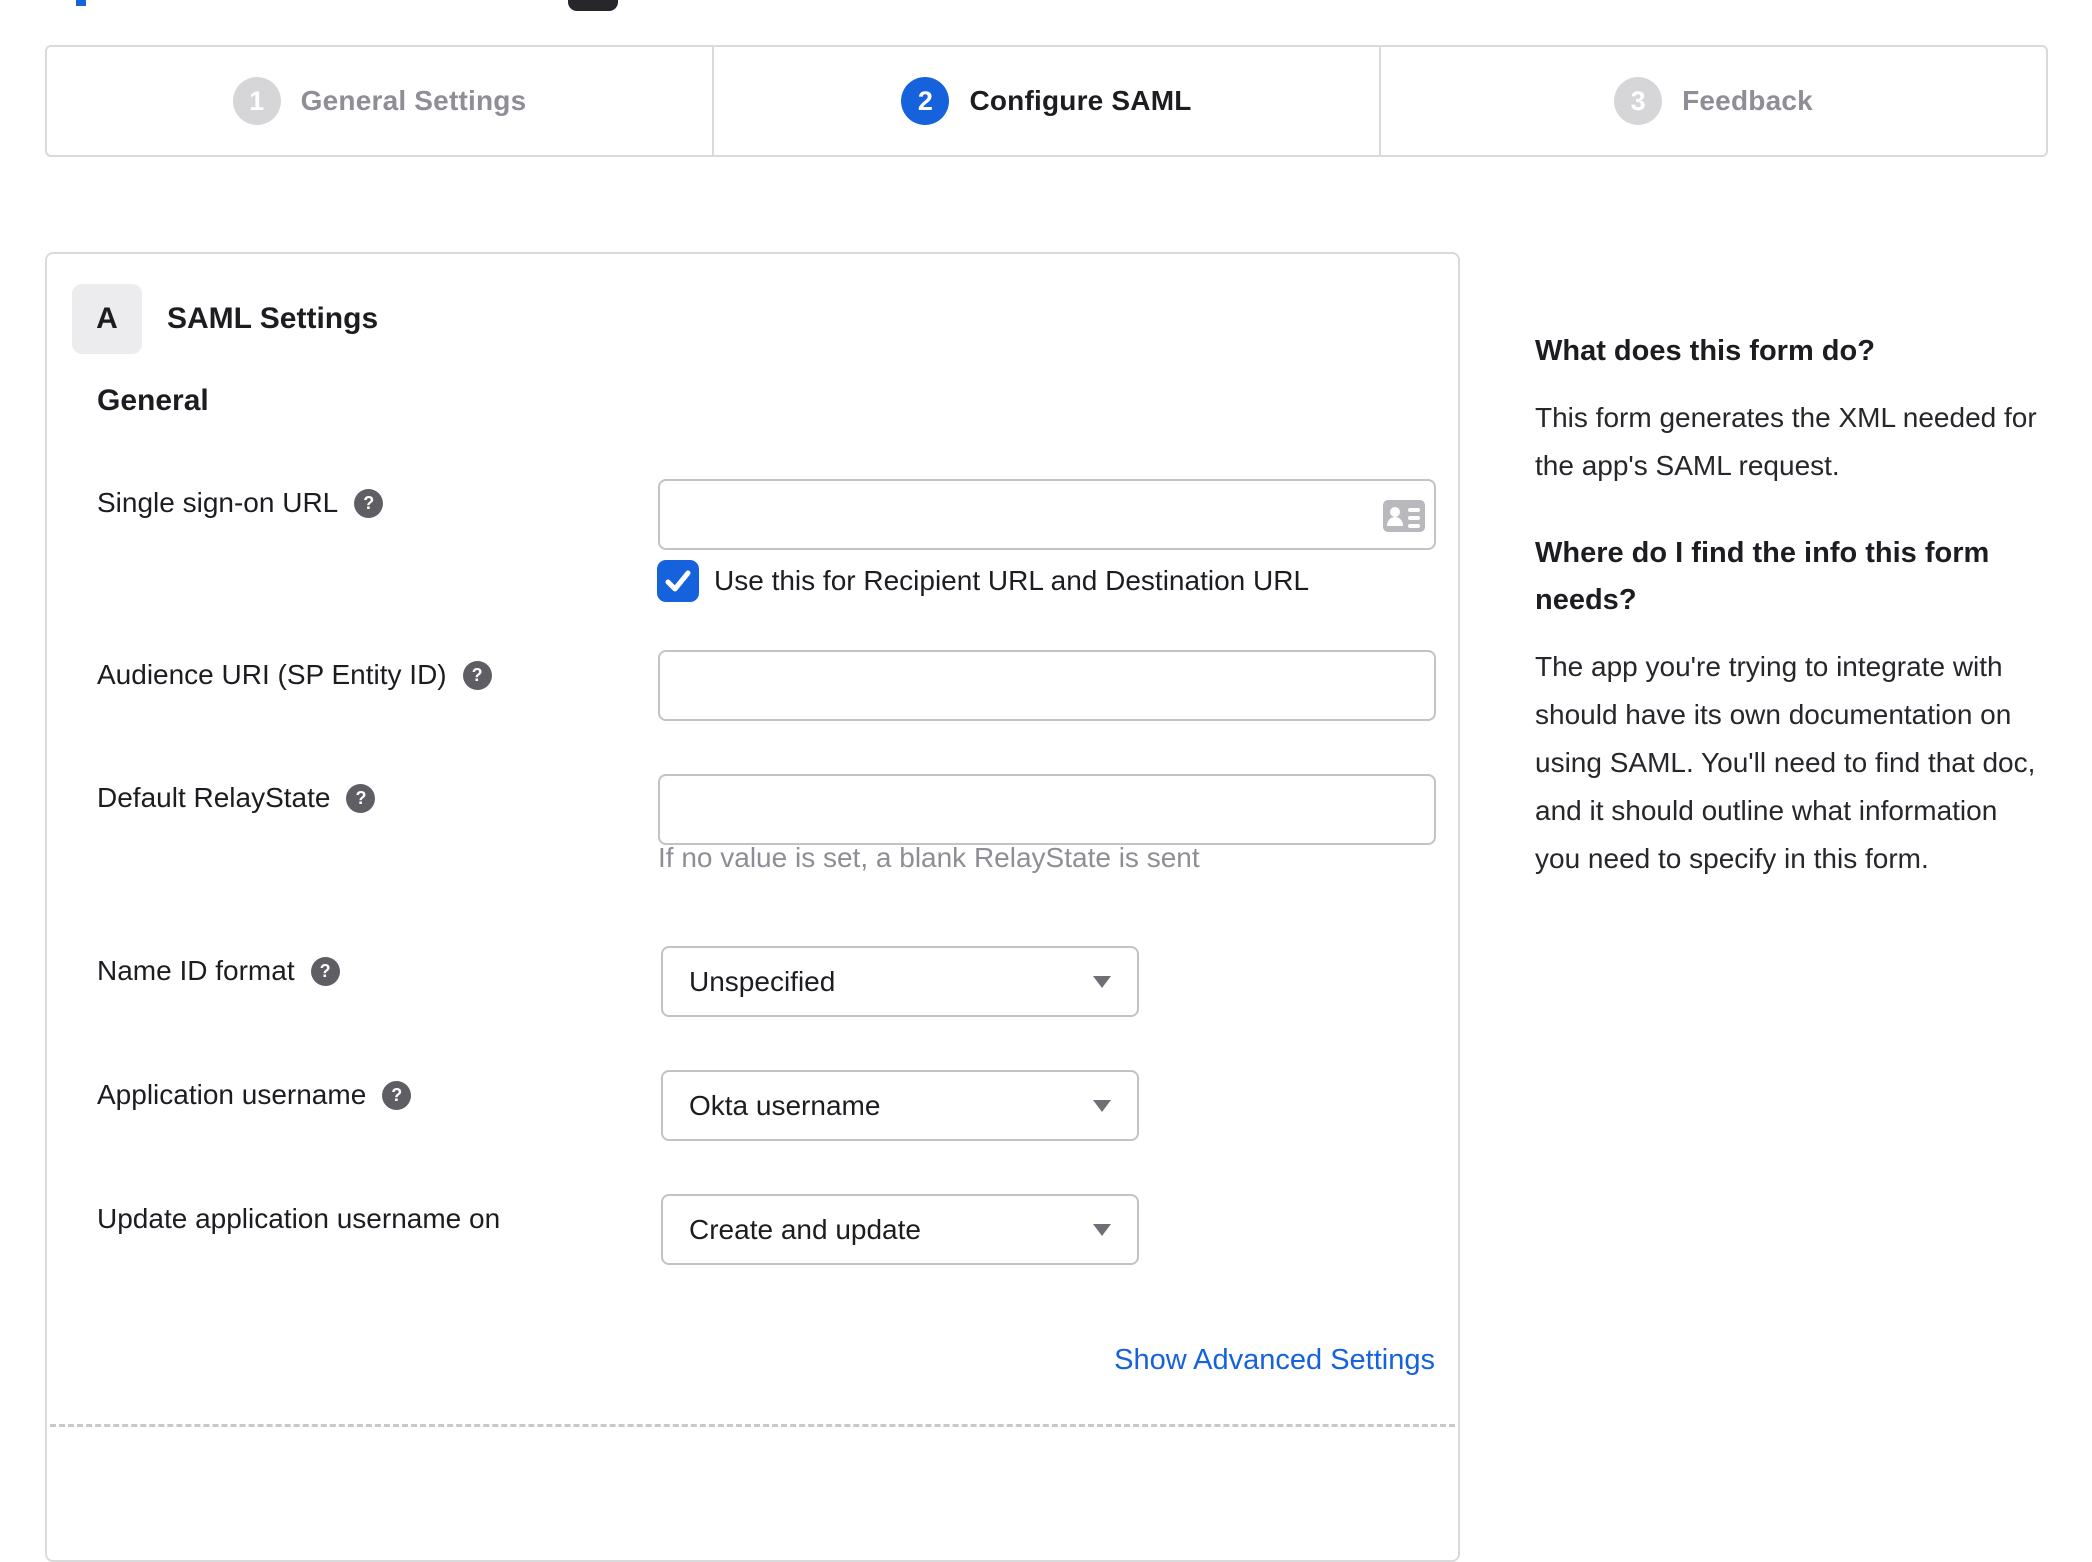 The image size is (2092, 1562). What do you see at coordinates (1274, 1360) in the screenshot?
I see `show-advanced-settings-link: Show Advanced Settings` at bounding box center [1274, 1360].